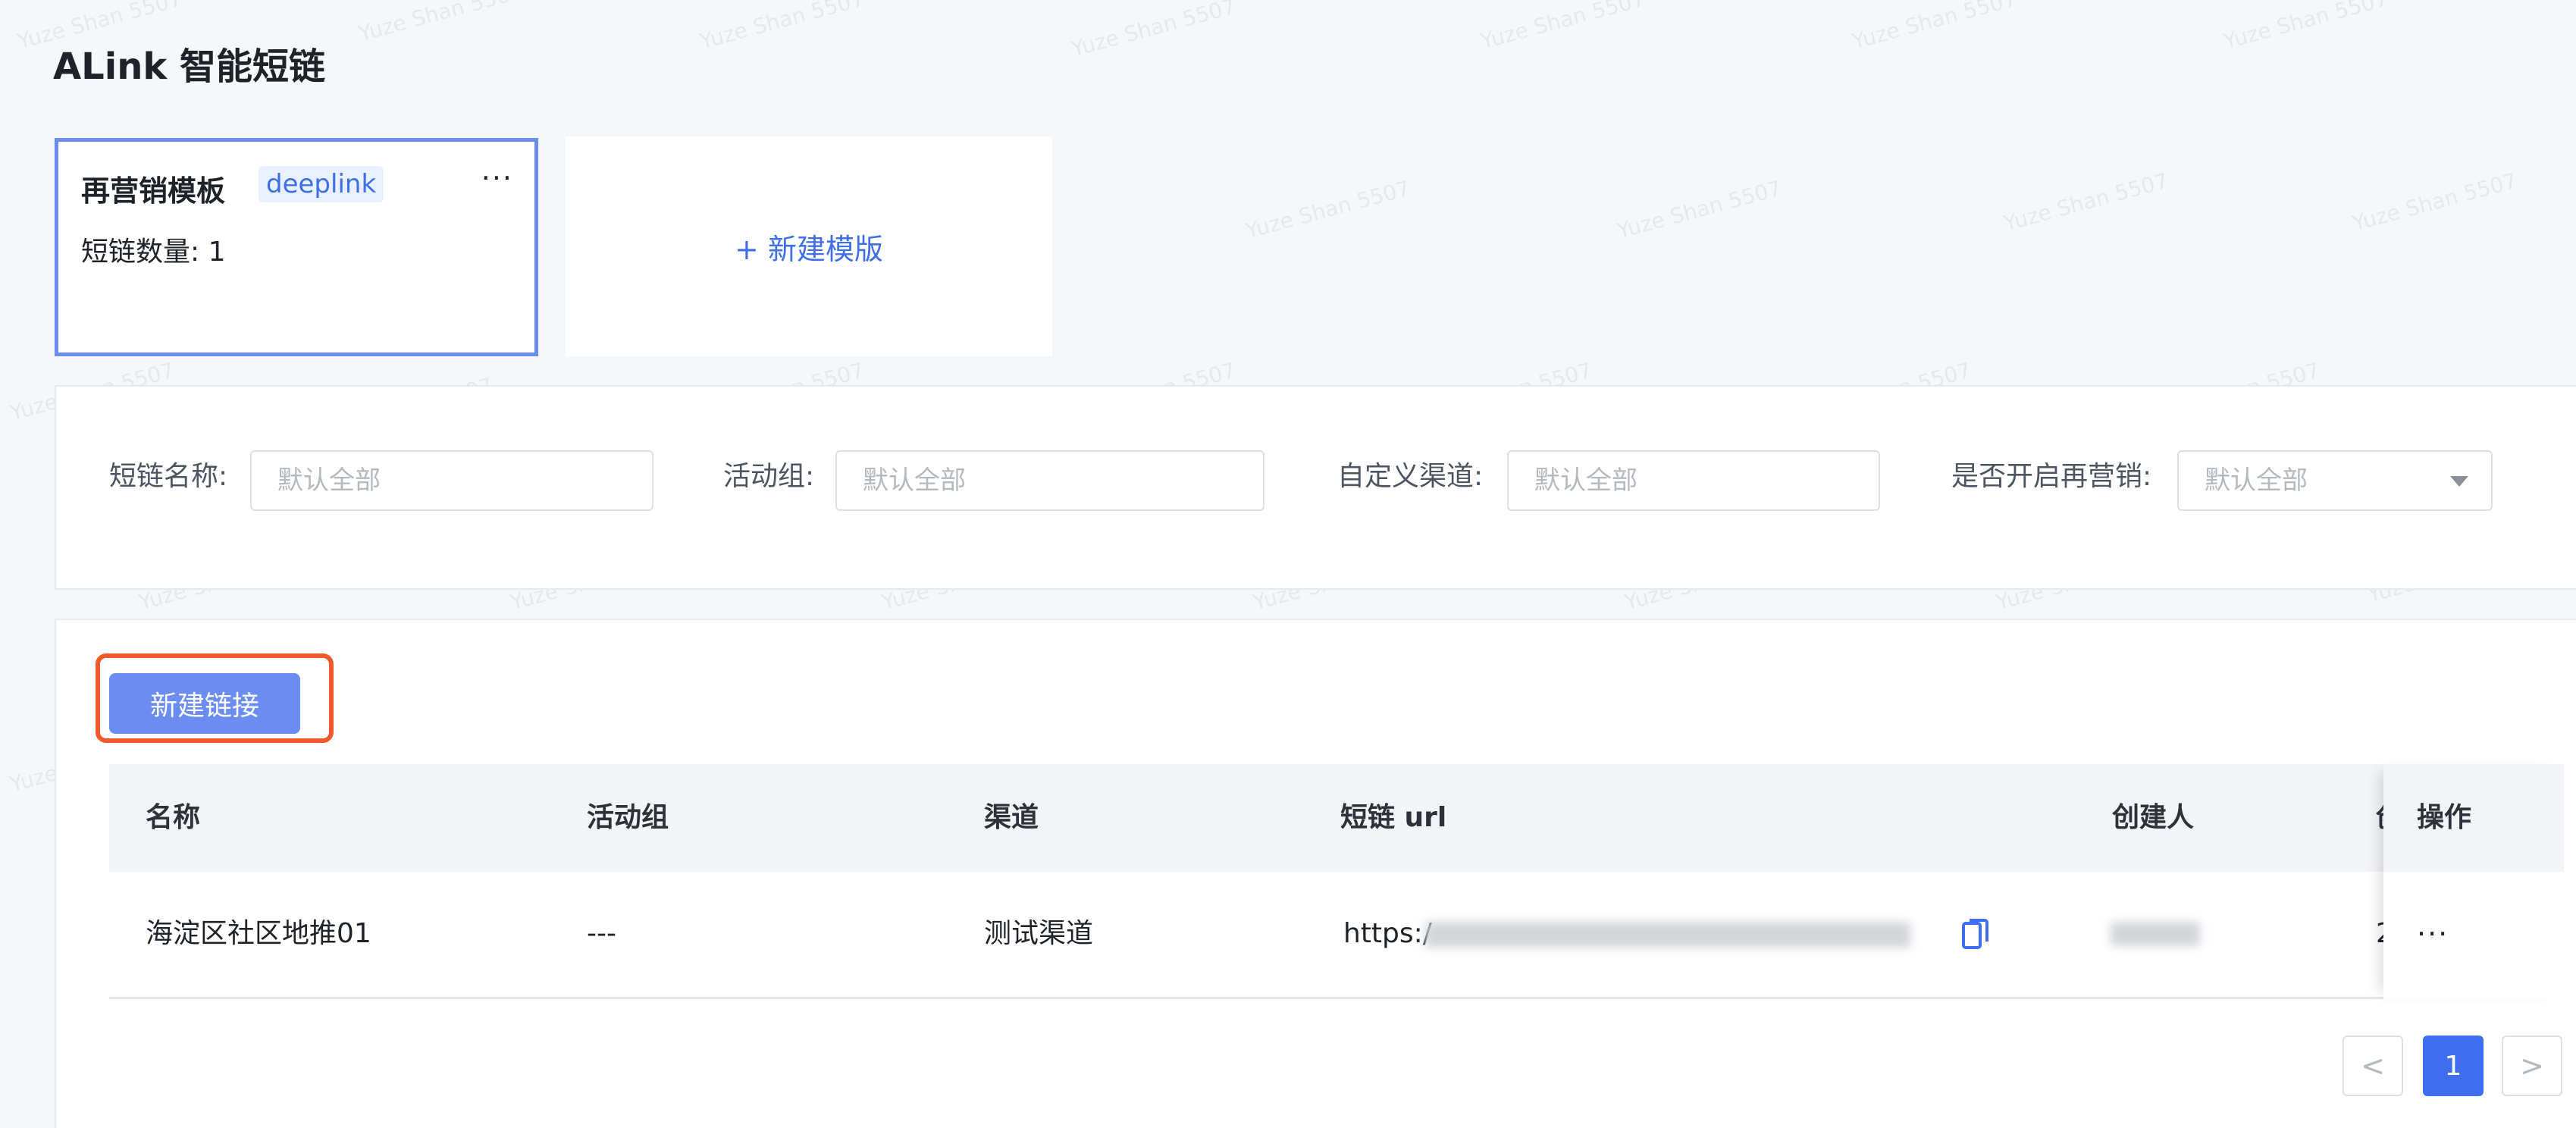  Describe the element at coordinates (628, 817) in the screenshot. I see `column-header-group: 活动组` at that location.